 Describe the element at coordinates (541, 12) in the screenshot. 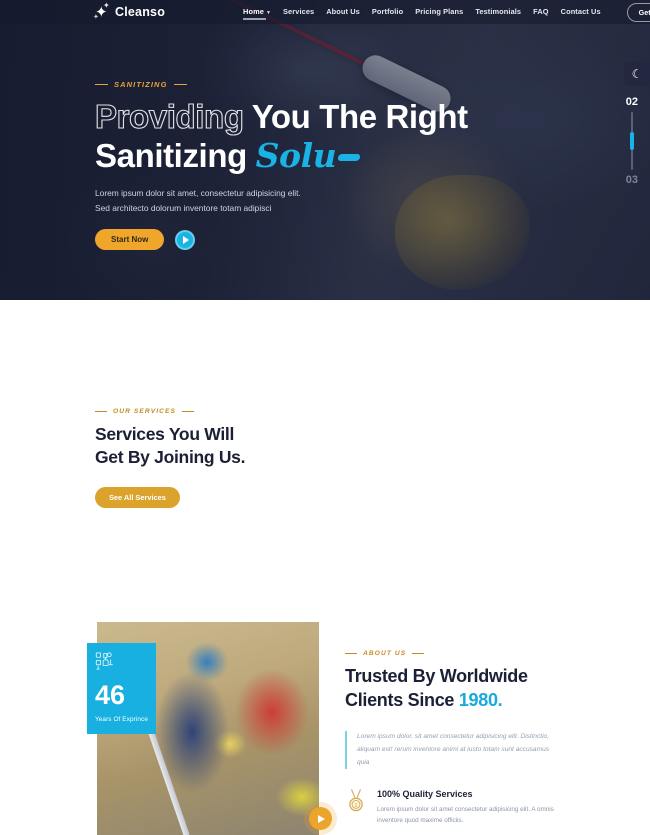

I see `nav-item-faq: FAQ` at that location.